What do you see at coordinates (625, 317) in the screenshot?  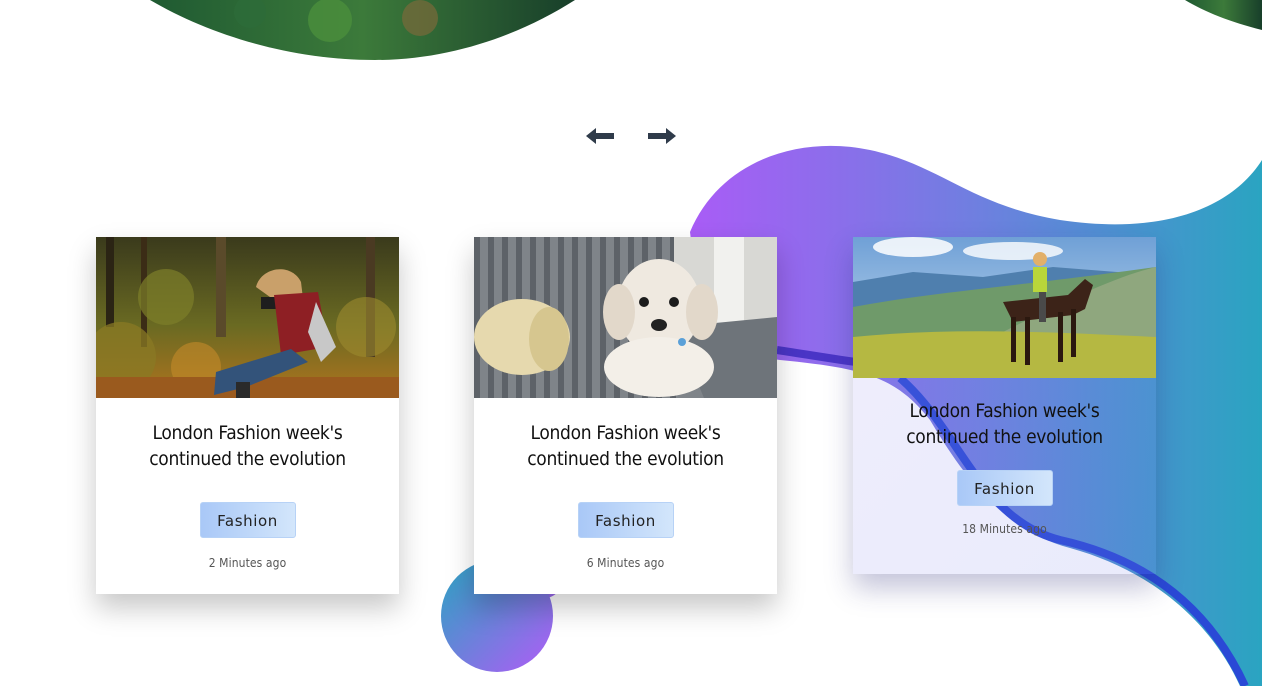 I see `card-image-dog` at bounding box center [625, 317].